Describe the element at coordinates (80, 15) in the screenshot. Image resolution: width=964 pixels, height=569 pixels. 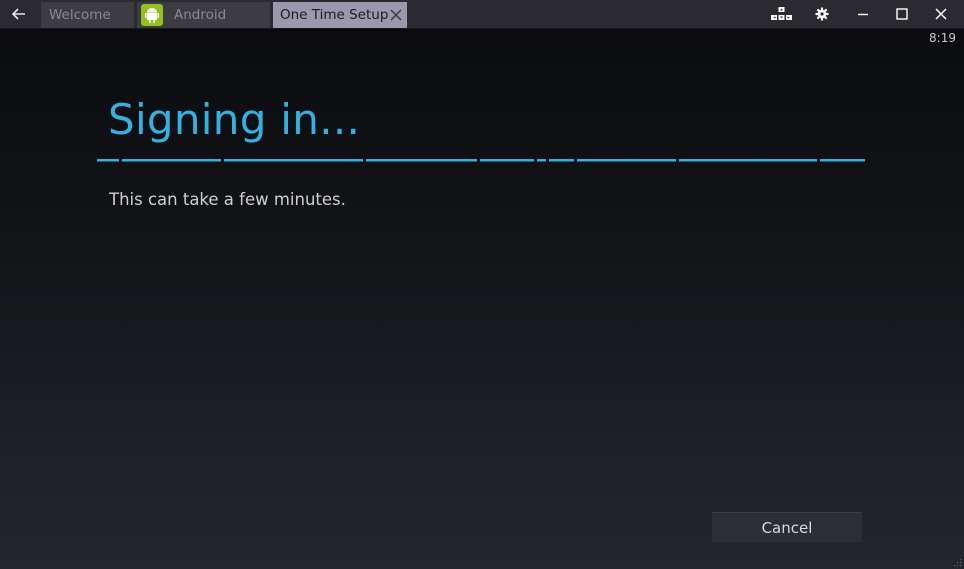
I see `tab-label: Welcome` at that location.